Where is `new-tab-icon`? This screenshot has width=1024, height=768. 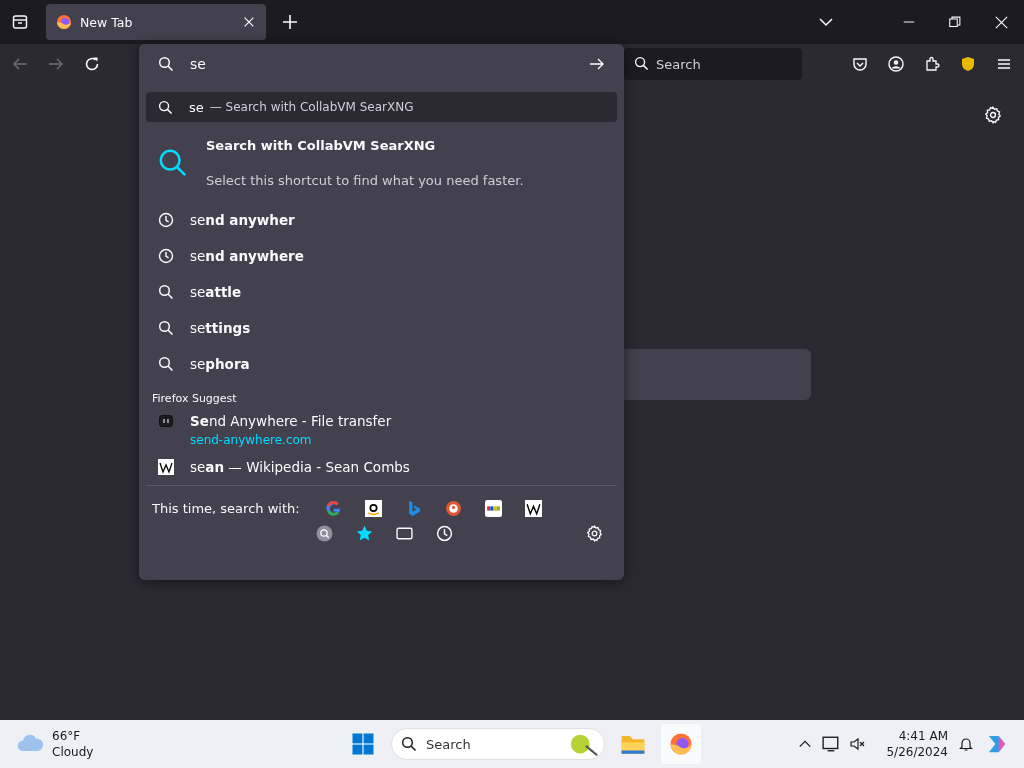
new-tab-icon is located at coordinates (290, 22).